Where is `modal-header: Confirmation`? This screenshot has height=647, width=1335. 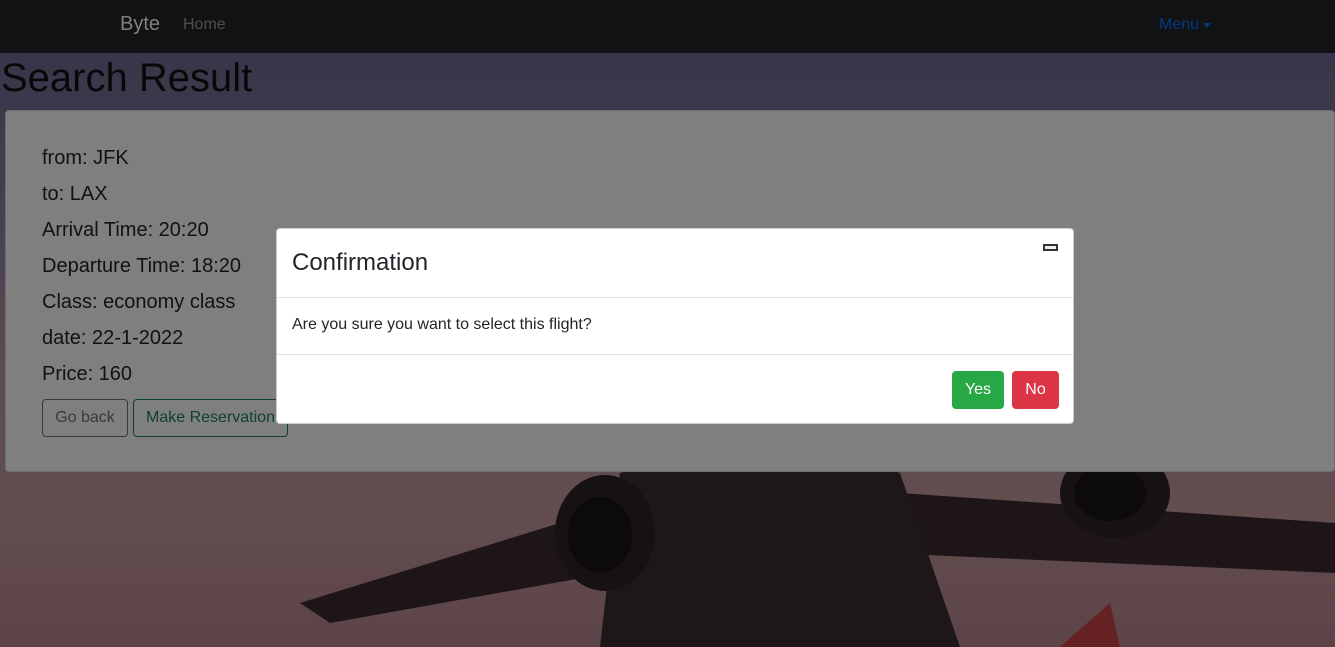
modal-header: Confirmation is located at coordinates (675, 263).